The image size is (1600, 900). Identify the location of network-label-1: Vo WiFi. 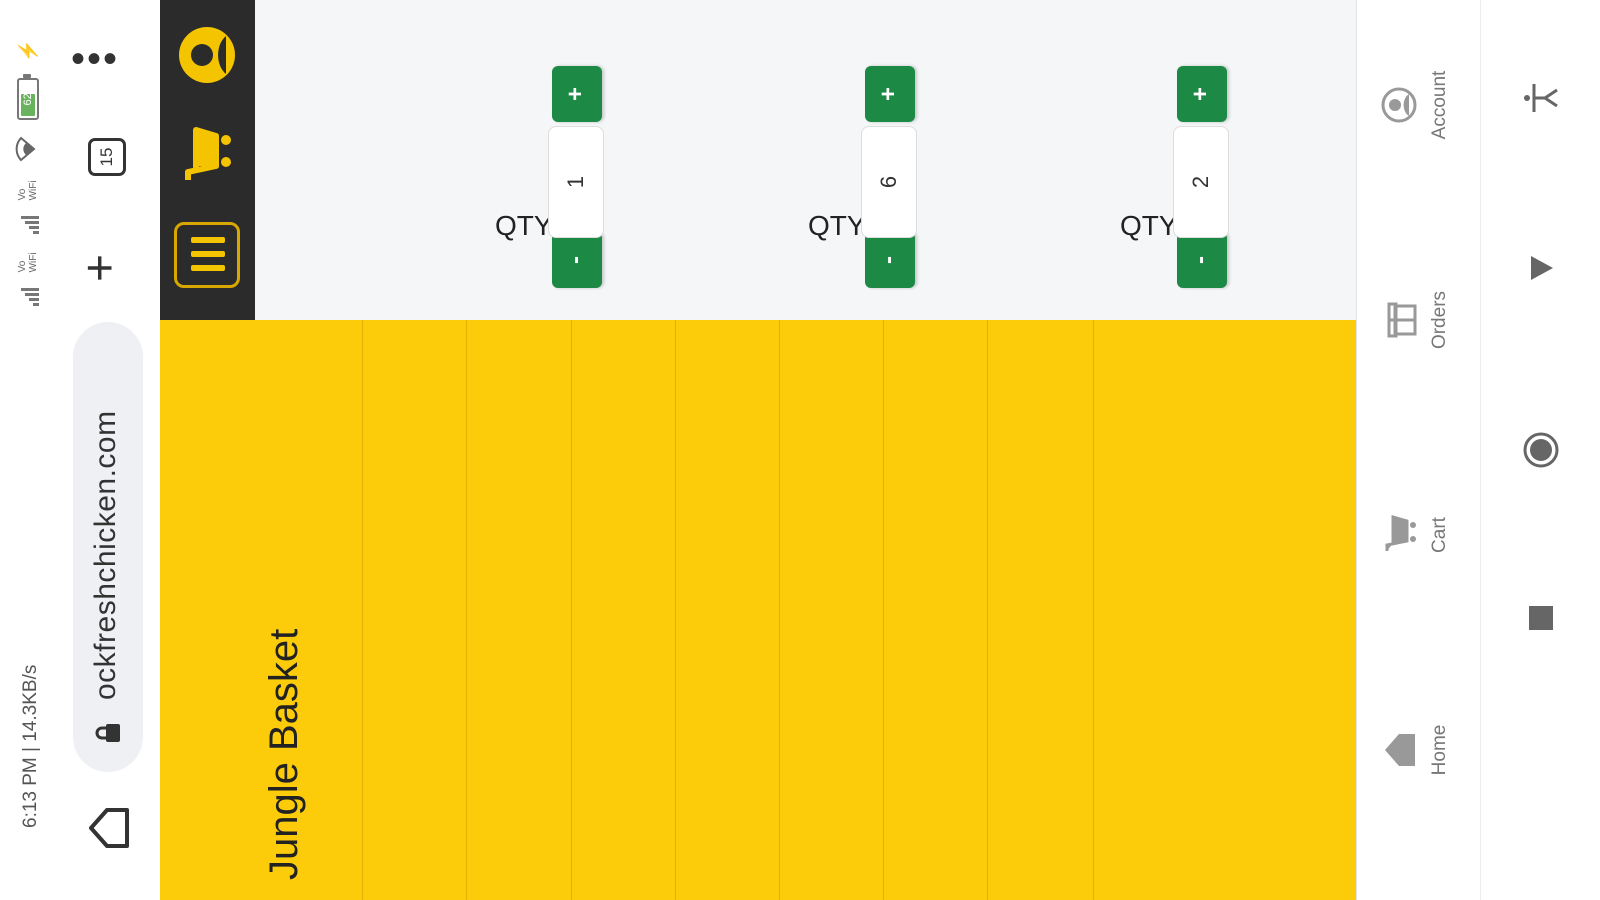
(28, 262).